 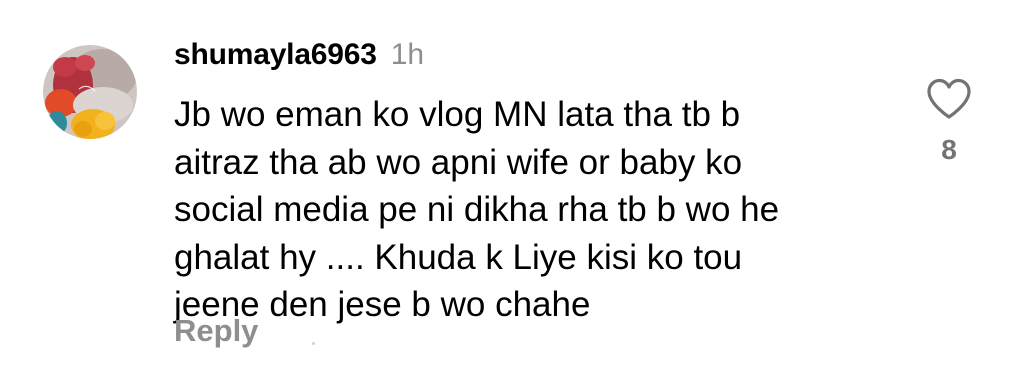 What do you see at coordinates (275, 55) in the screenshot?
I see `username: shumayla6963` at bounding box center [275, 55].